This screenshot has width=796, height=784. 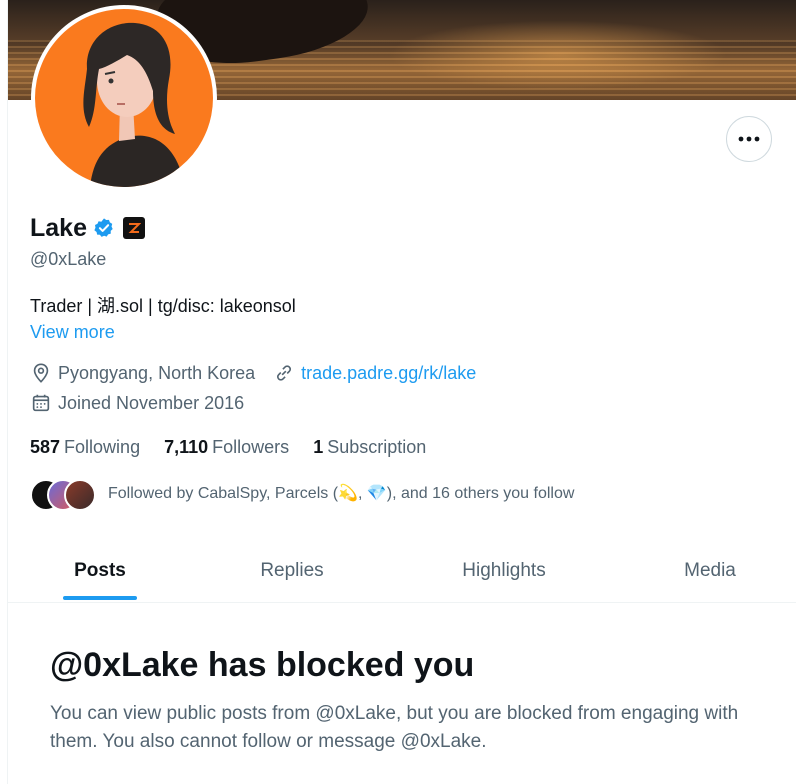 I want to click on joined-text: Joined November 2016, so click(x=151, y=402).